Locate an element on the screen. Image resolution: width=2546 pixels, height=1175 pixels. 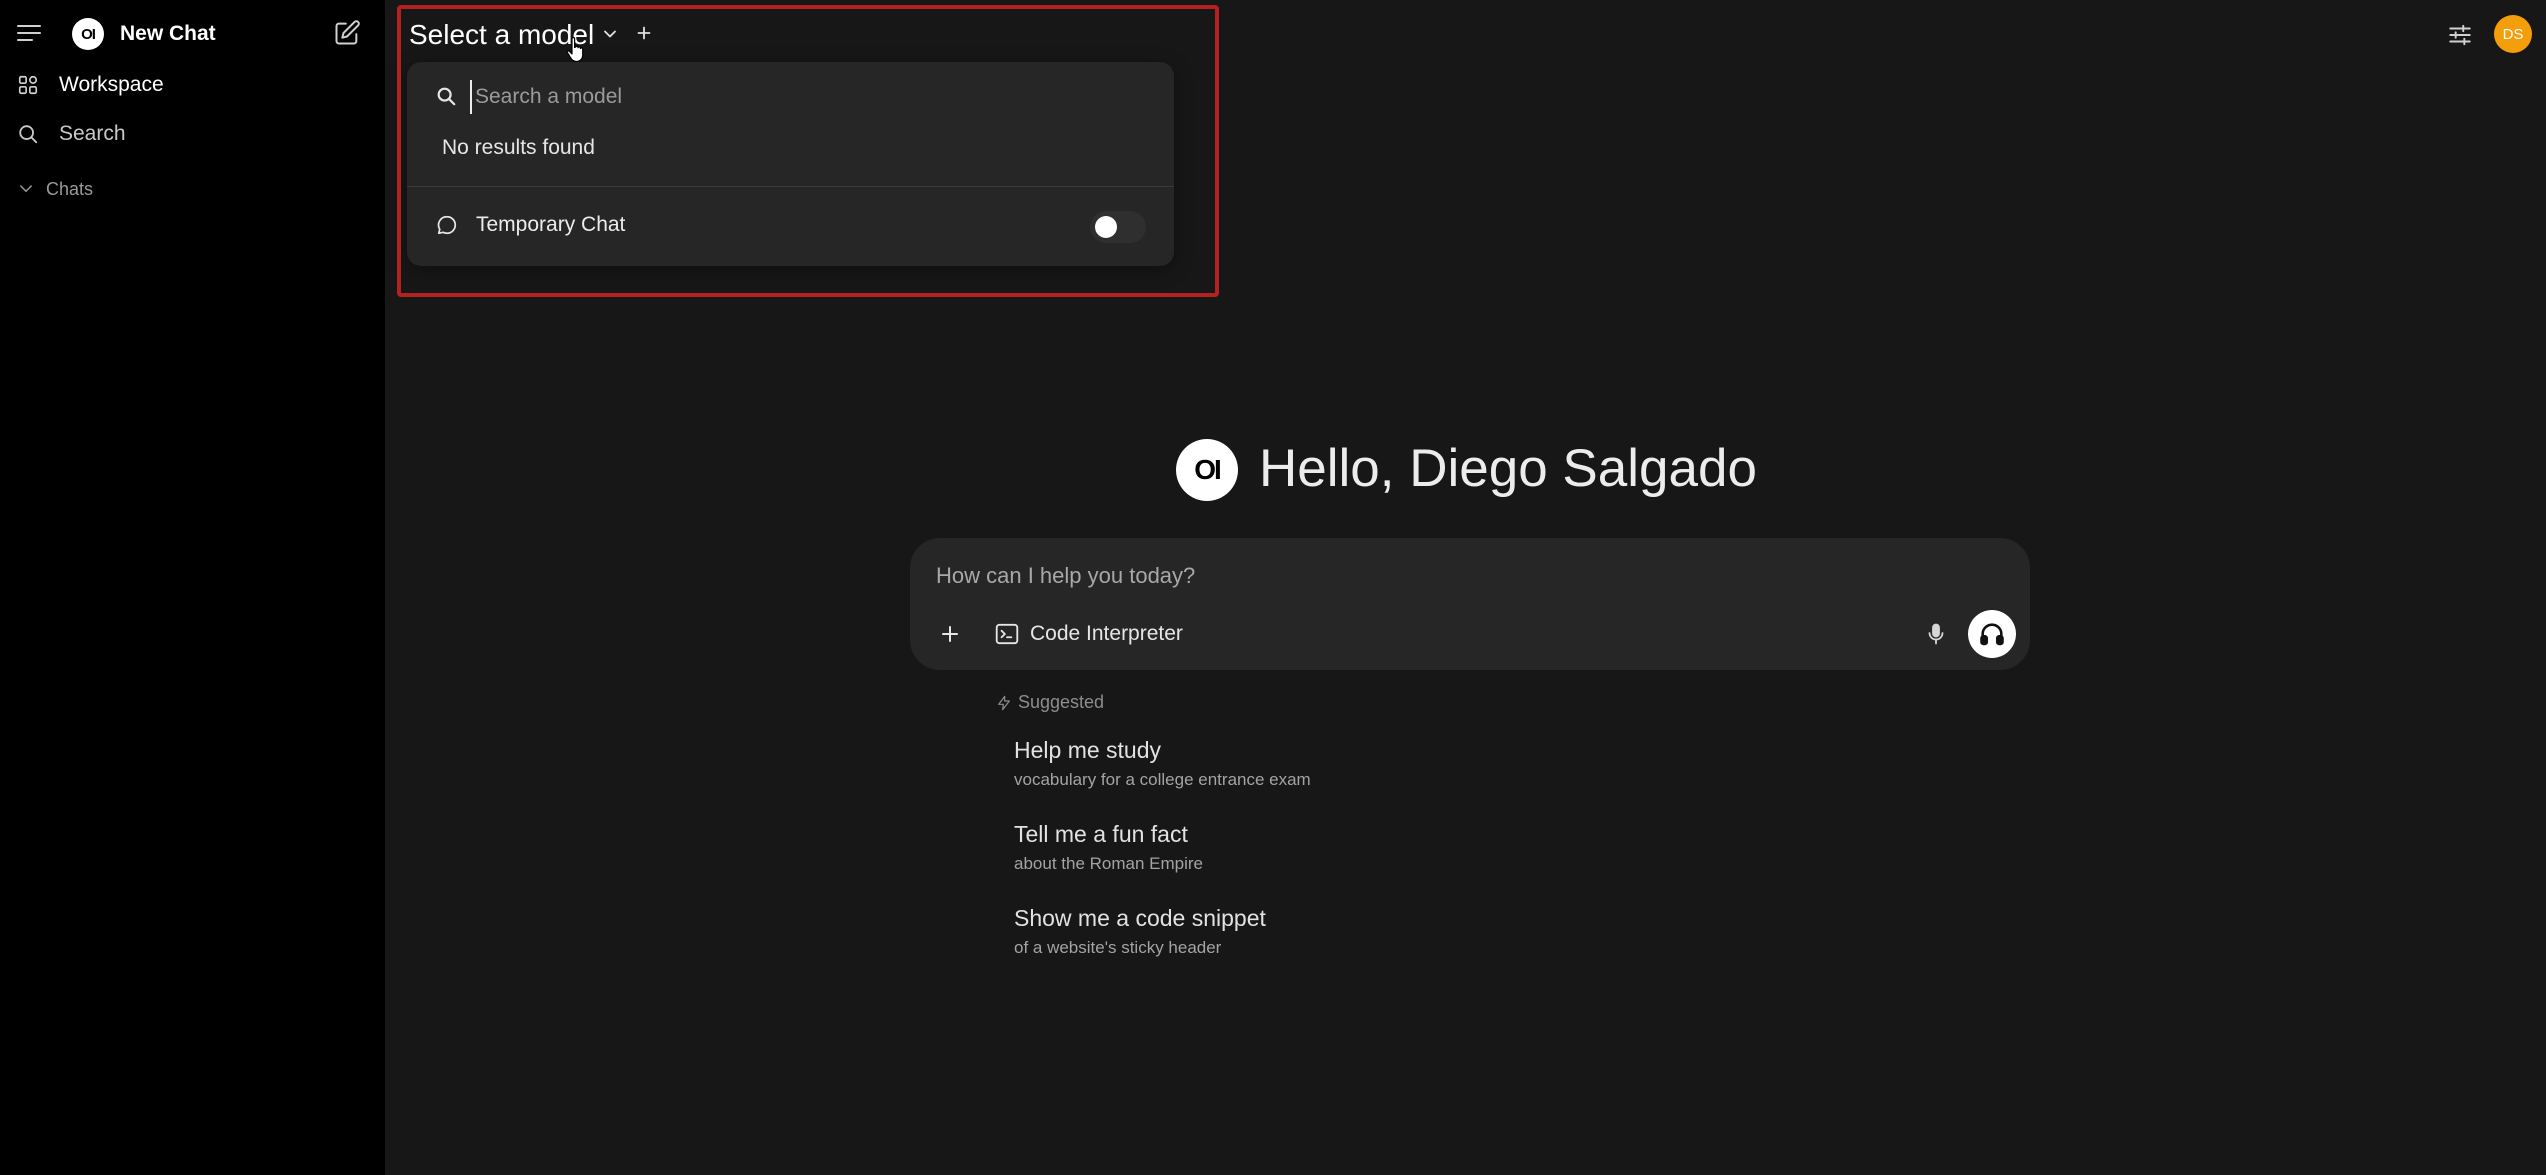
model-selector-button: Select a model is located at coordinates (501, 35).